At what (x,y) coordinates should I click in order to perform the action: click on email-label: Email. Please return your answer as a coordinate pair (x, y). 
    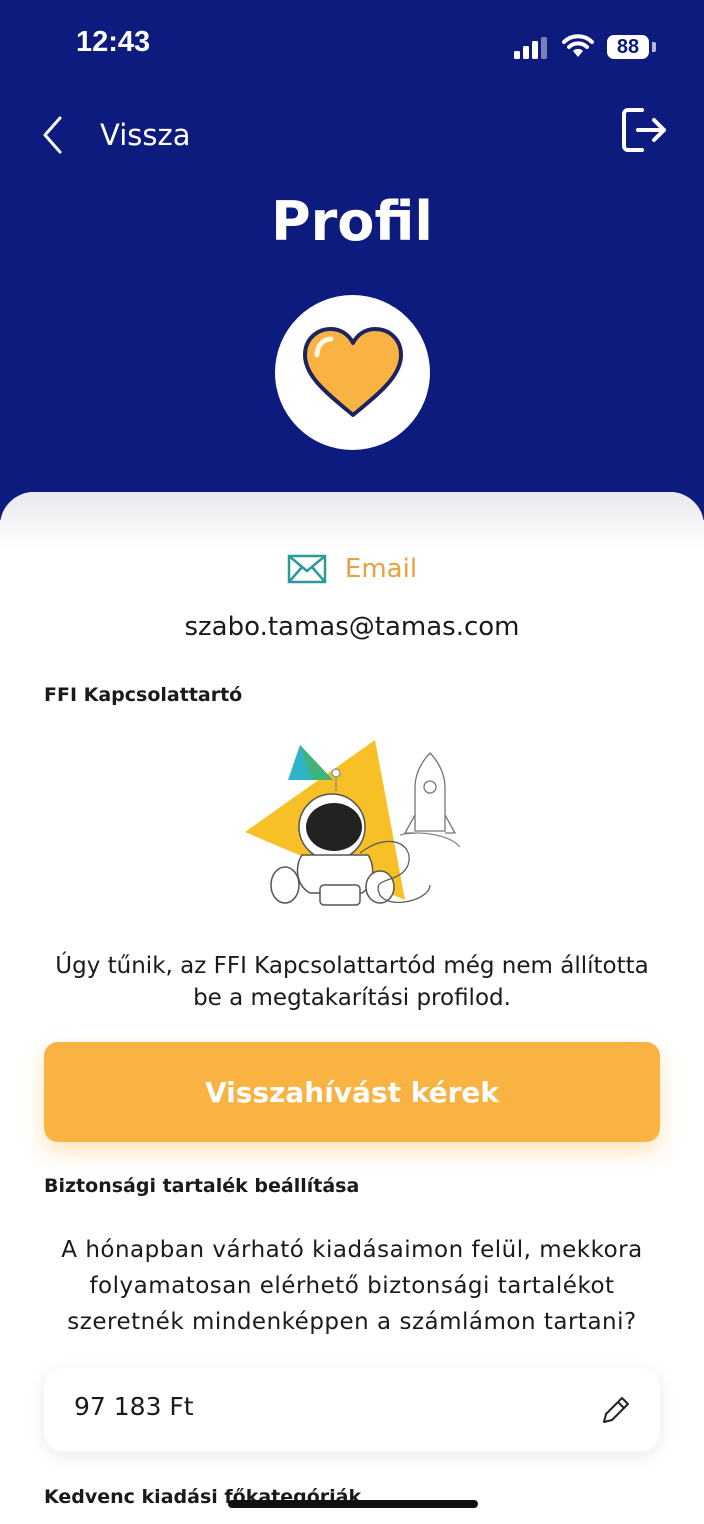
    Looking at the image, I should click on (381, 569).